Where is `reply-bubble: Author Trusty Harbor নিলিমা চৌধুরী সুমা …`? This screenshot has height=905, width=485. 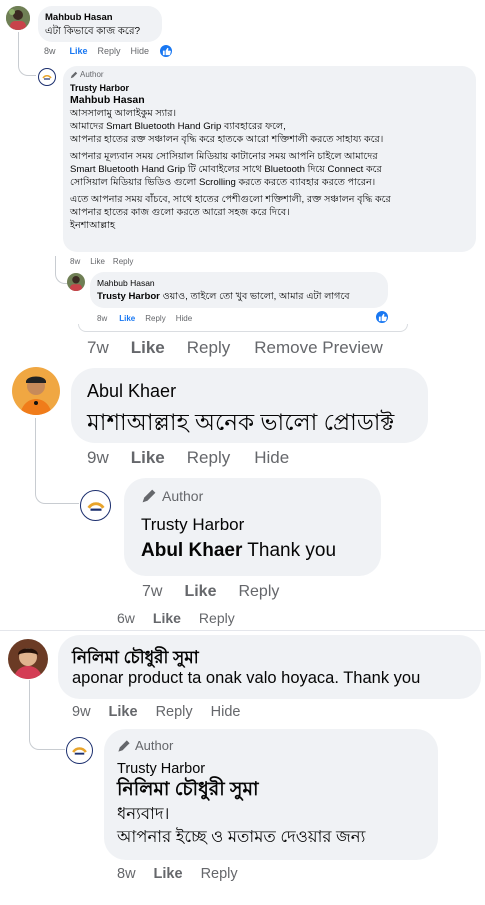
reply-bubble: Author Trusty Harbor নিলিমা চৌধুরী সুমা … is located at coordinates (271, 794).